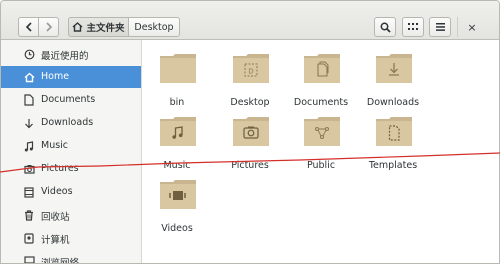 The width and height of the screenshot is (500, 264). Describe the element at coordinates (393, 102) in the screenshot. I see `folder-label: Downloads` at that location.